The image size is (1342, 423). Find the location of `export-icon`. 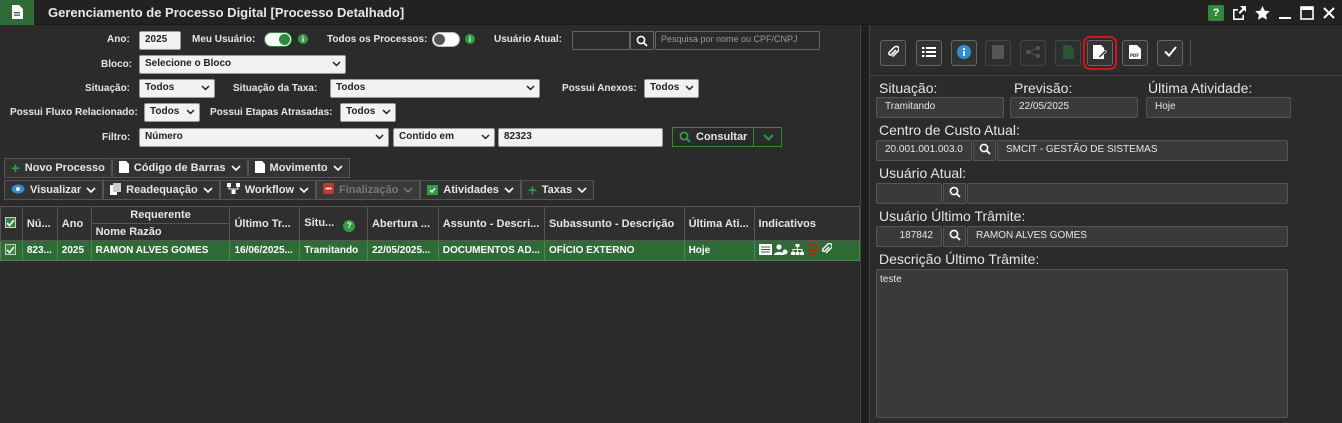

export-icon is located at coordinates (1239, 12).